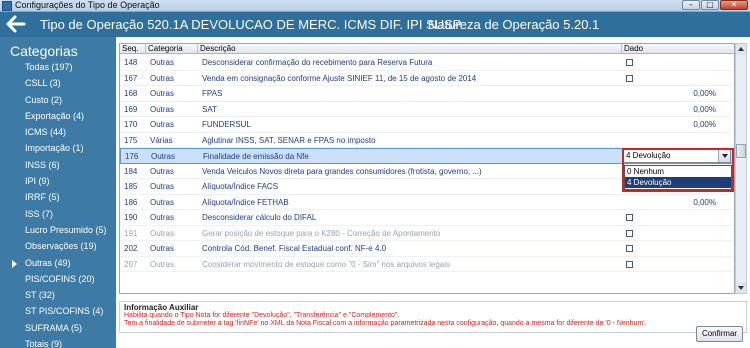 Image resolution: width=750 pixels, height=348 pixels. What do you see at coordinates (741, 168) in the screenshot?
I see `vertical-scrollbar` at bounding box center [741, 168].